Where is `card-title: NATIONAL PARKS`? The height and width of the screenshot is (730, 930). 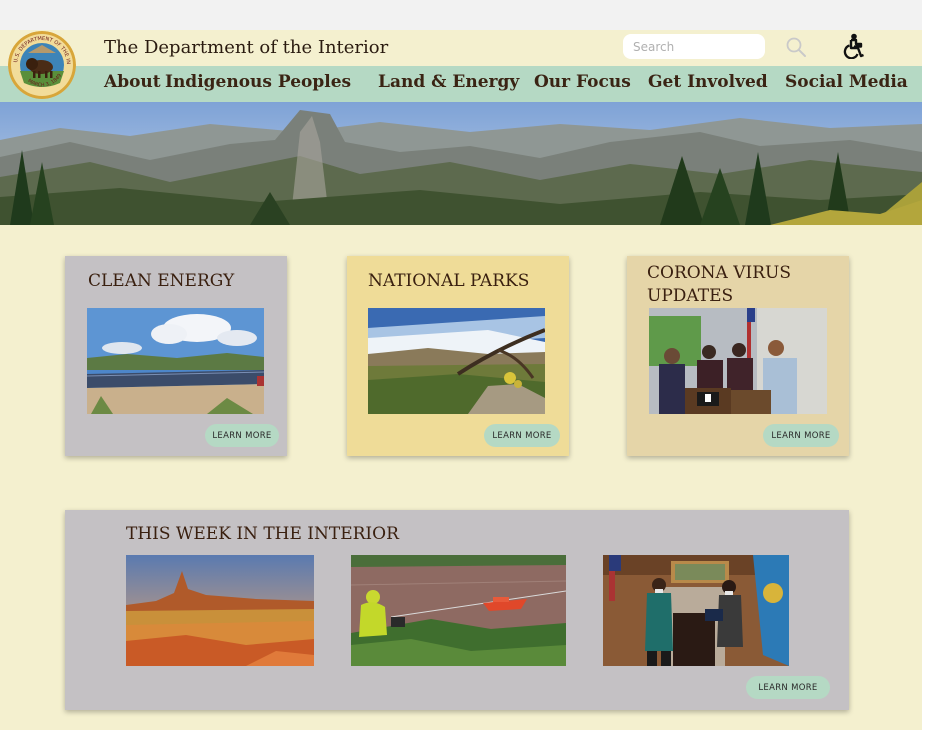
card-title: NATIONAL PARKS is located at coordinates (449, 281).